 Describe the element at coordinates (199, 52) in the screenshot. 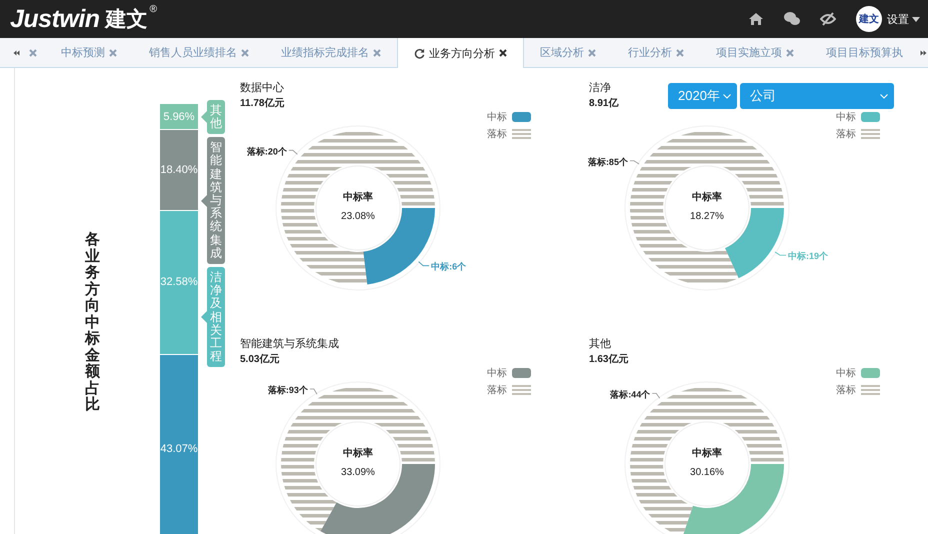

I see `tab: 销售人员业绩排名` at that location.